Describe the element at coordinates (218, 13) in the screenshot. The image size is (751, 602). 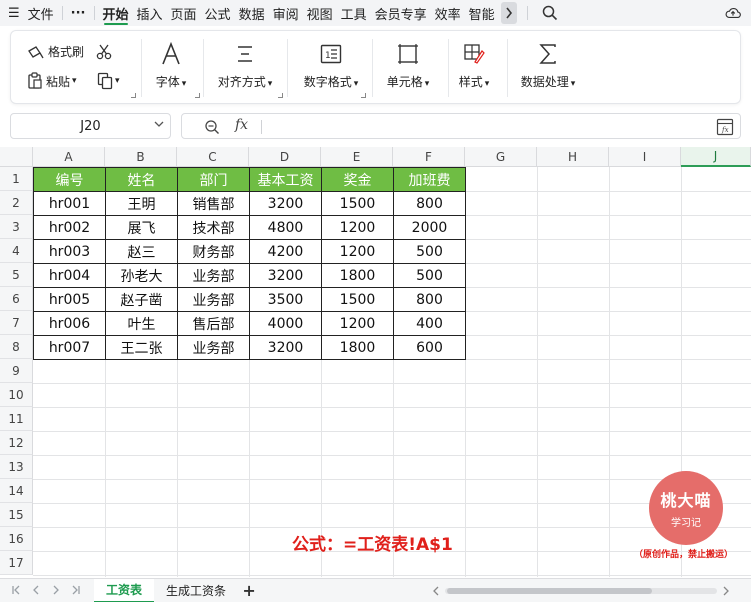
I see `tab-formula: 公式` at that location.